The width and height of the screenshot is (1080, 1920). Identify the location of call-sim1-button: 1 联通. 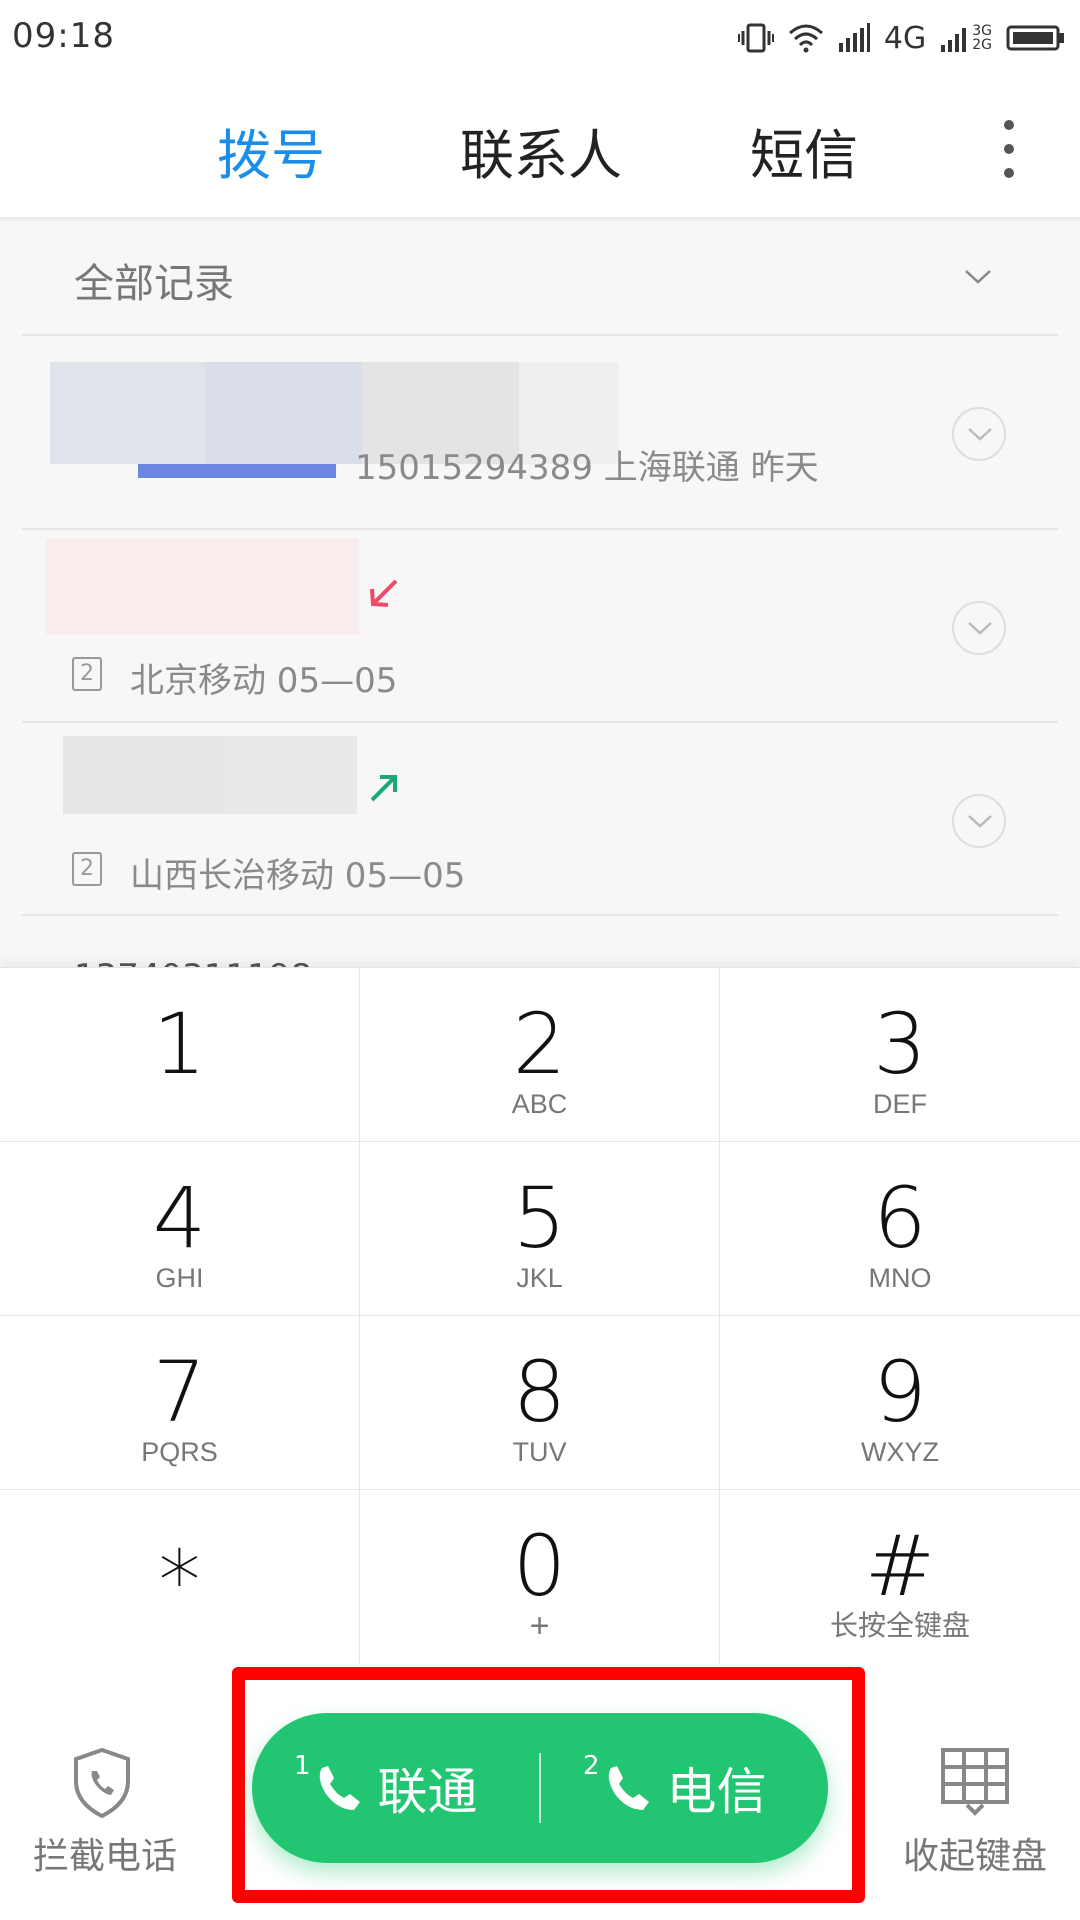
(395, 1788).